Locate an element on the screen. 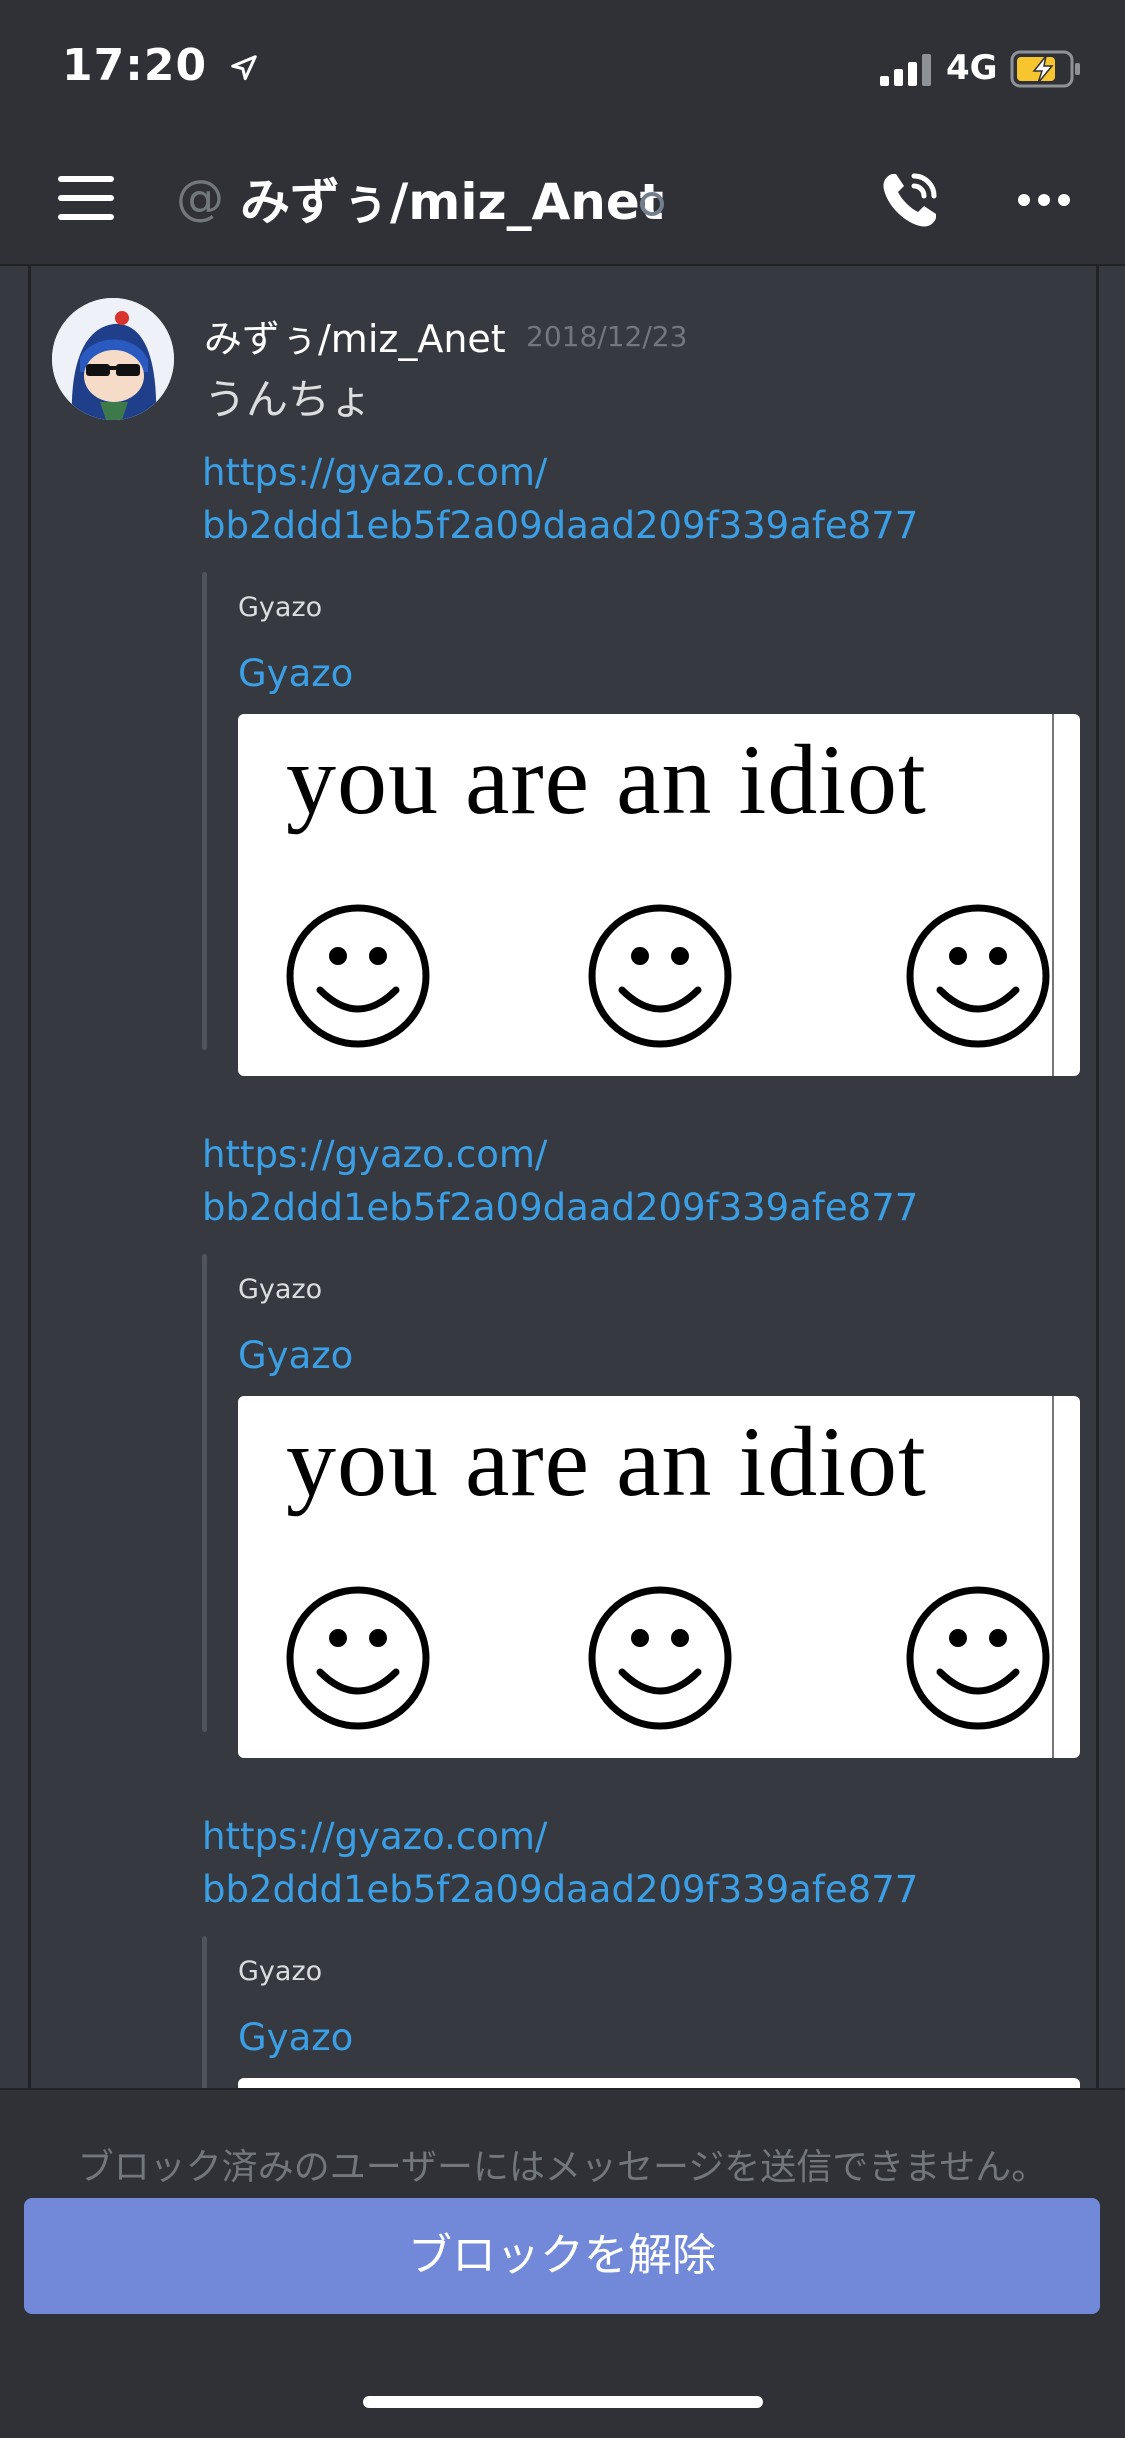  link-embed: Gyazo Gyazo is located at coordinates (642, 2012).